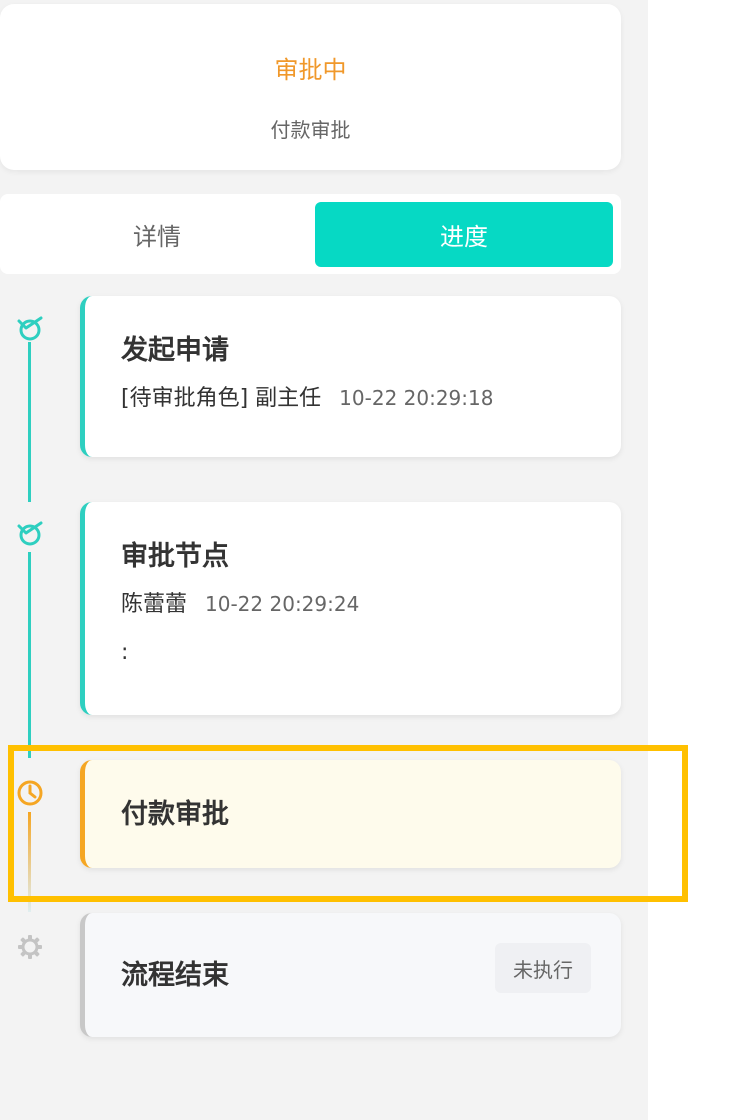  What do you see at coordinates (157, 234) in the screenshot?
I see `tab-detail: 详情` at bounding box center [157, 234].